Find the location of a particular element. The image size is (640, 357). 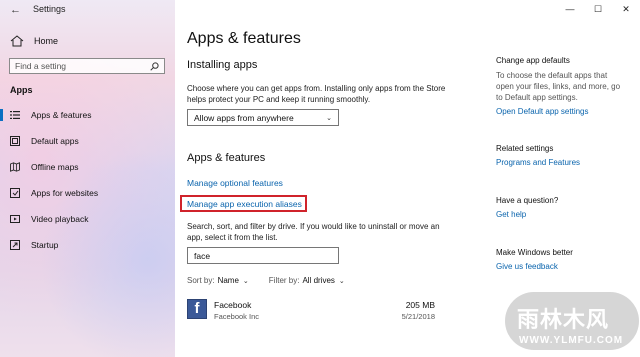

minimize-button: — is located at coordinates (570, 9).